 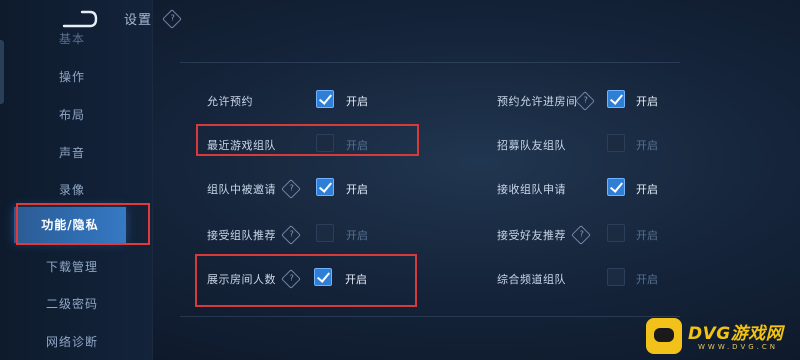 What do you see at coordinates (325, 233) in the screenshot?
I see `checkbox-accept-team-recommendation` at bounding box center [325, 233].